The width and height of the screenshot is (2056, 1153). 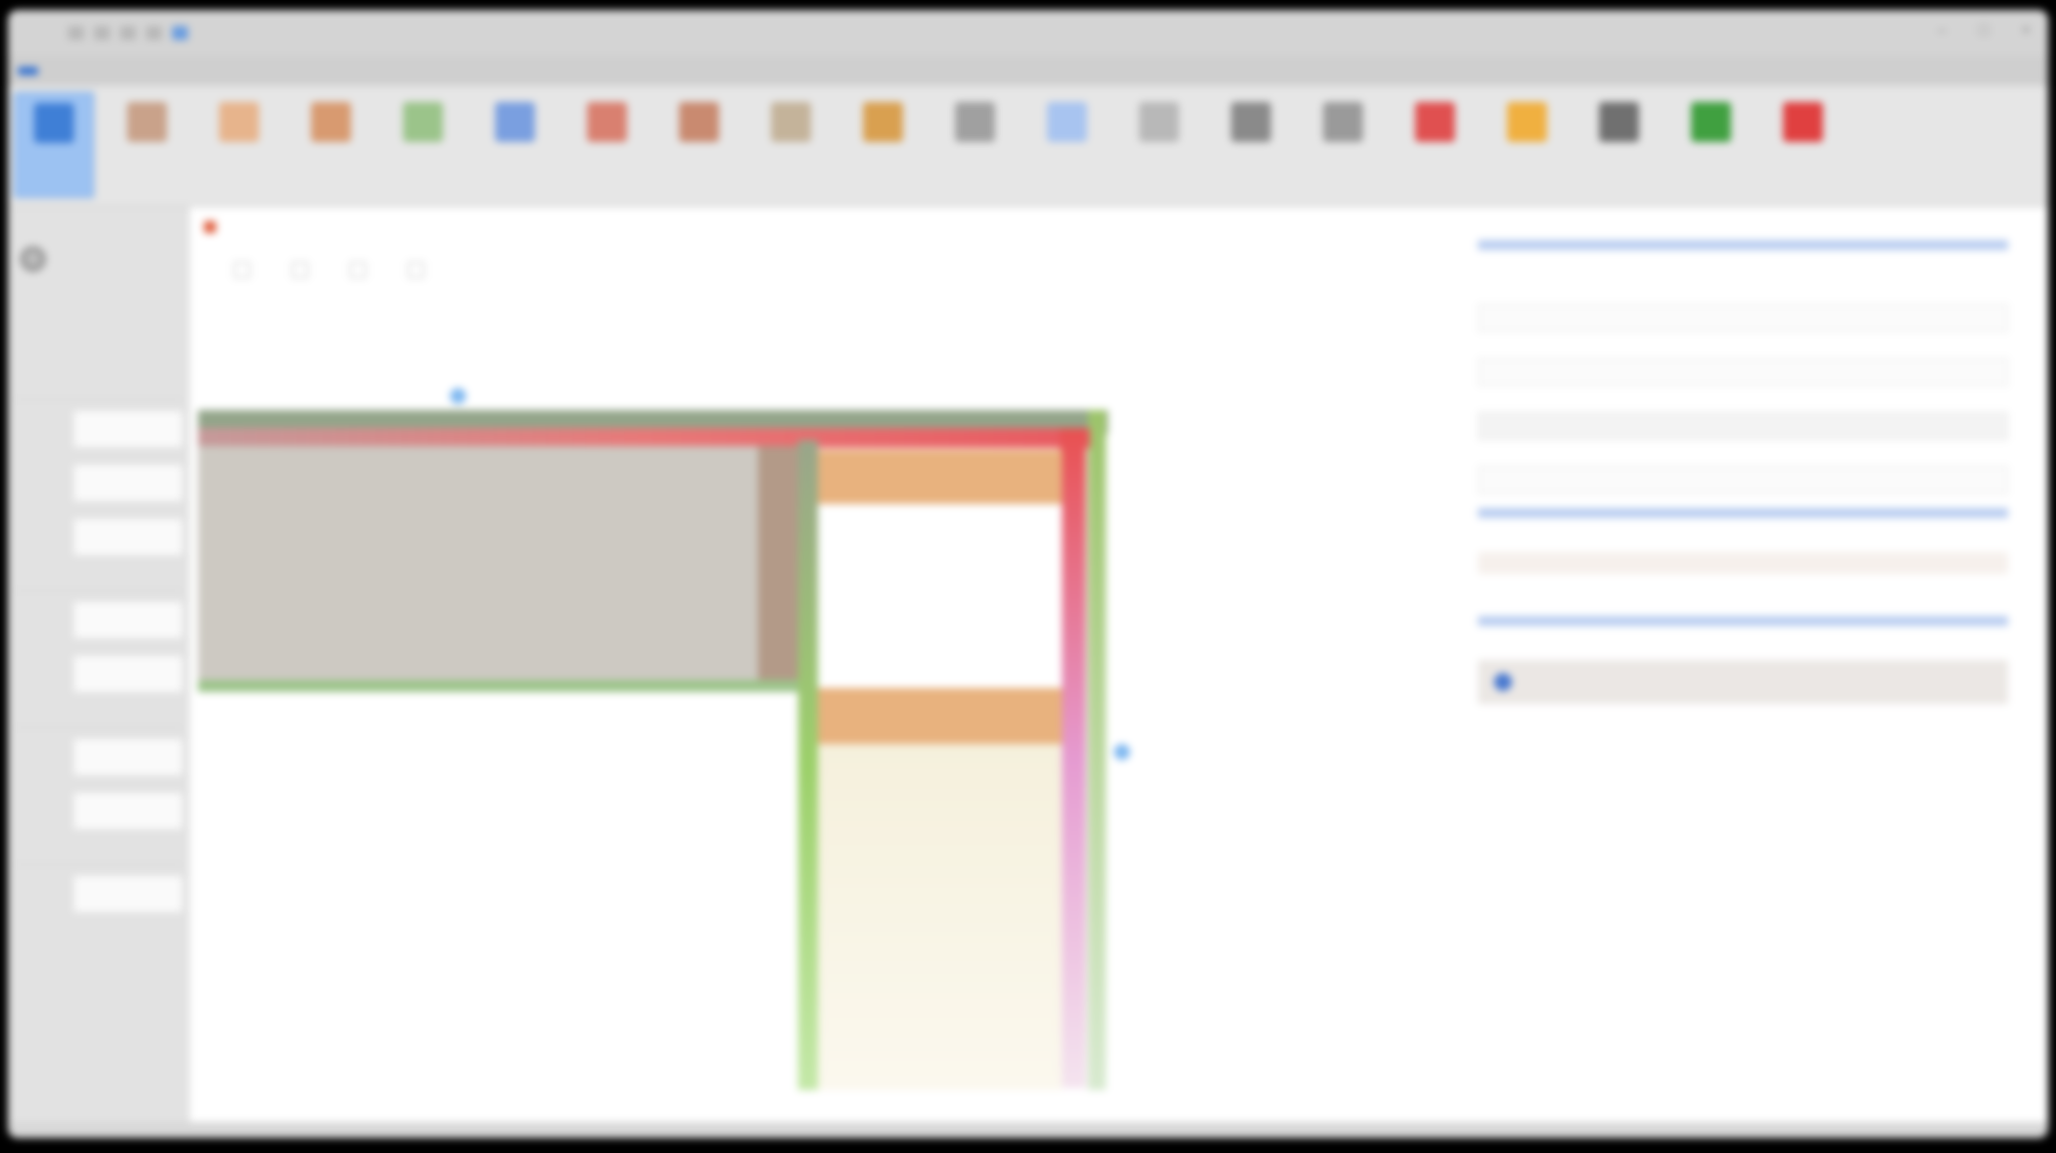 I want to click on outer-frame-right-edge, so click(x=1097, y=750).